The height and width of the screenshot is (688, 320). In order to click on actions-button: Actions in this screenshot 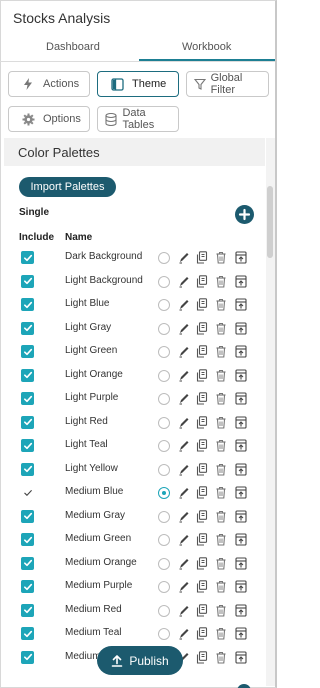, I will do `click(49, 84)`.